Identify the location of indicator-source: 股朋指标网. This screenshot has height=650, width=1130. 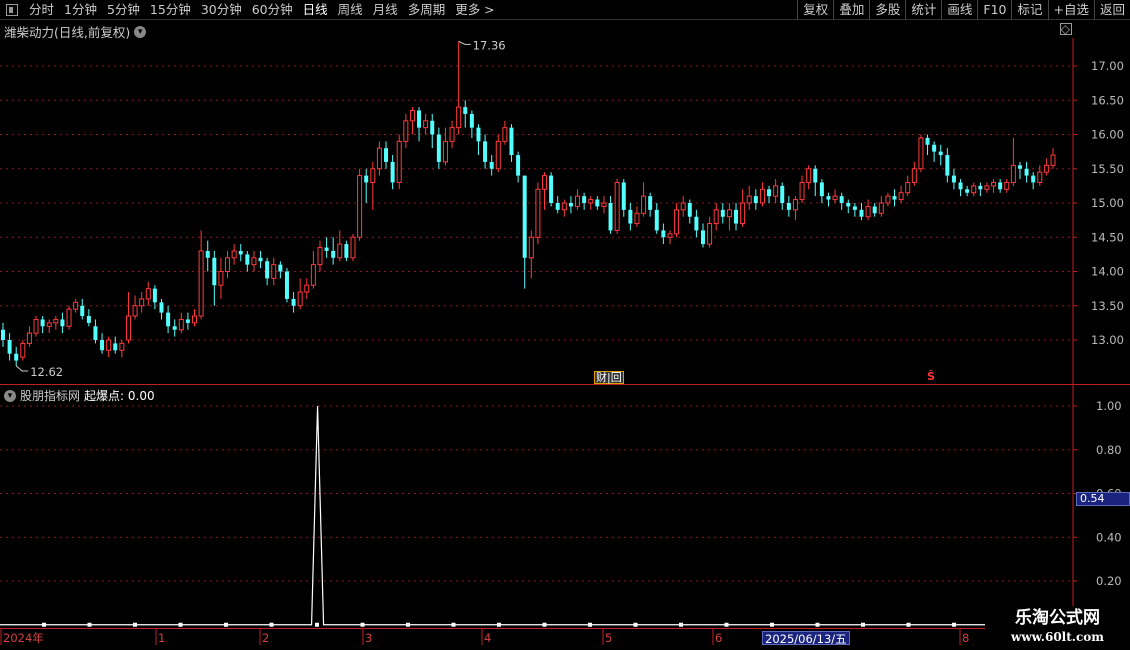
(50, 396).